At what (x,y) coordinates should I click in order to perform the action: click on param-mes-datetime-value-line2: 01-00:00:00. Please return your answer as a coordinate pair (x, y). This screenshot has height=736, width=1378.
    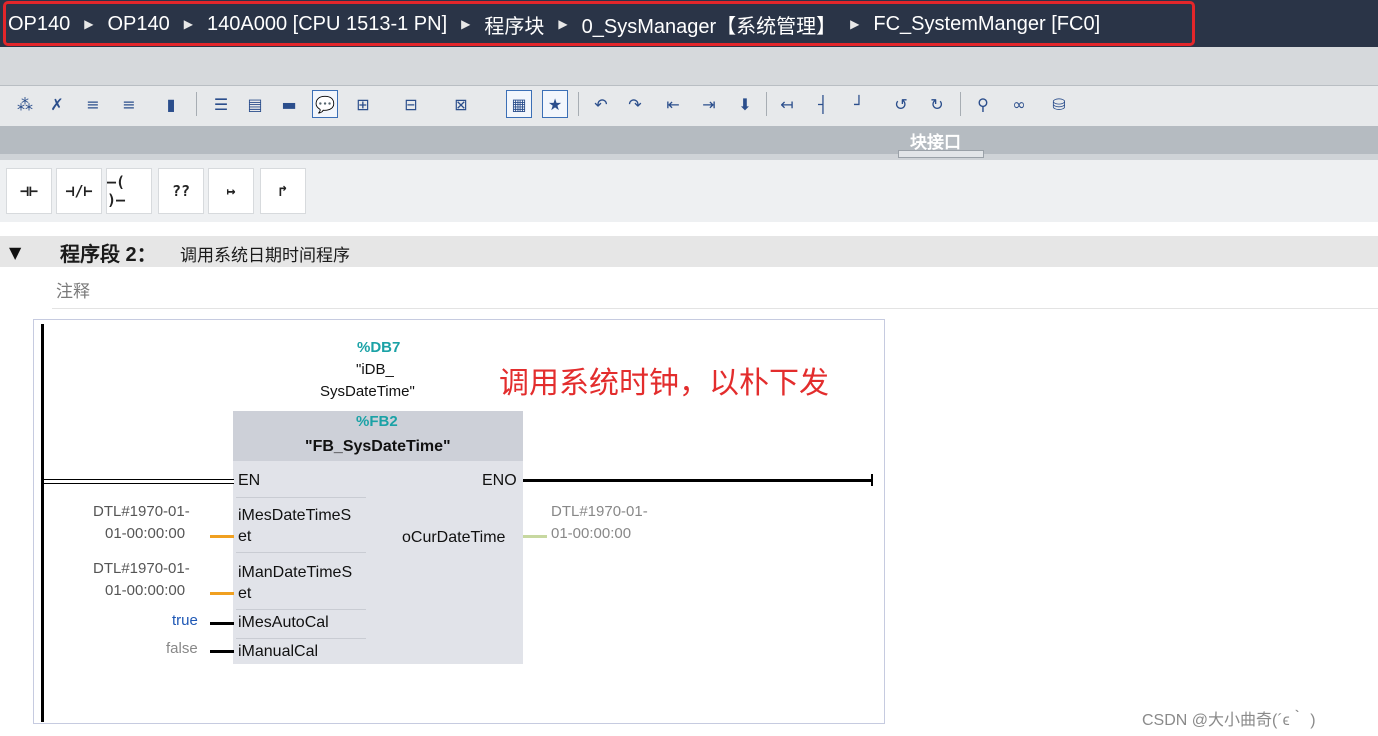
    Looking at the image, I should click on (145, 533).